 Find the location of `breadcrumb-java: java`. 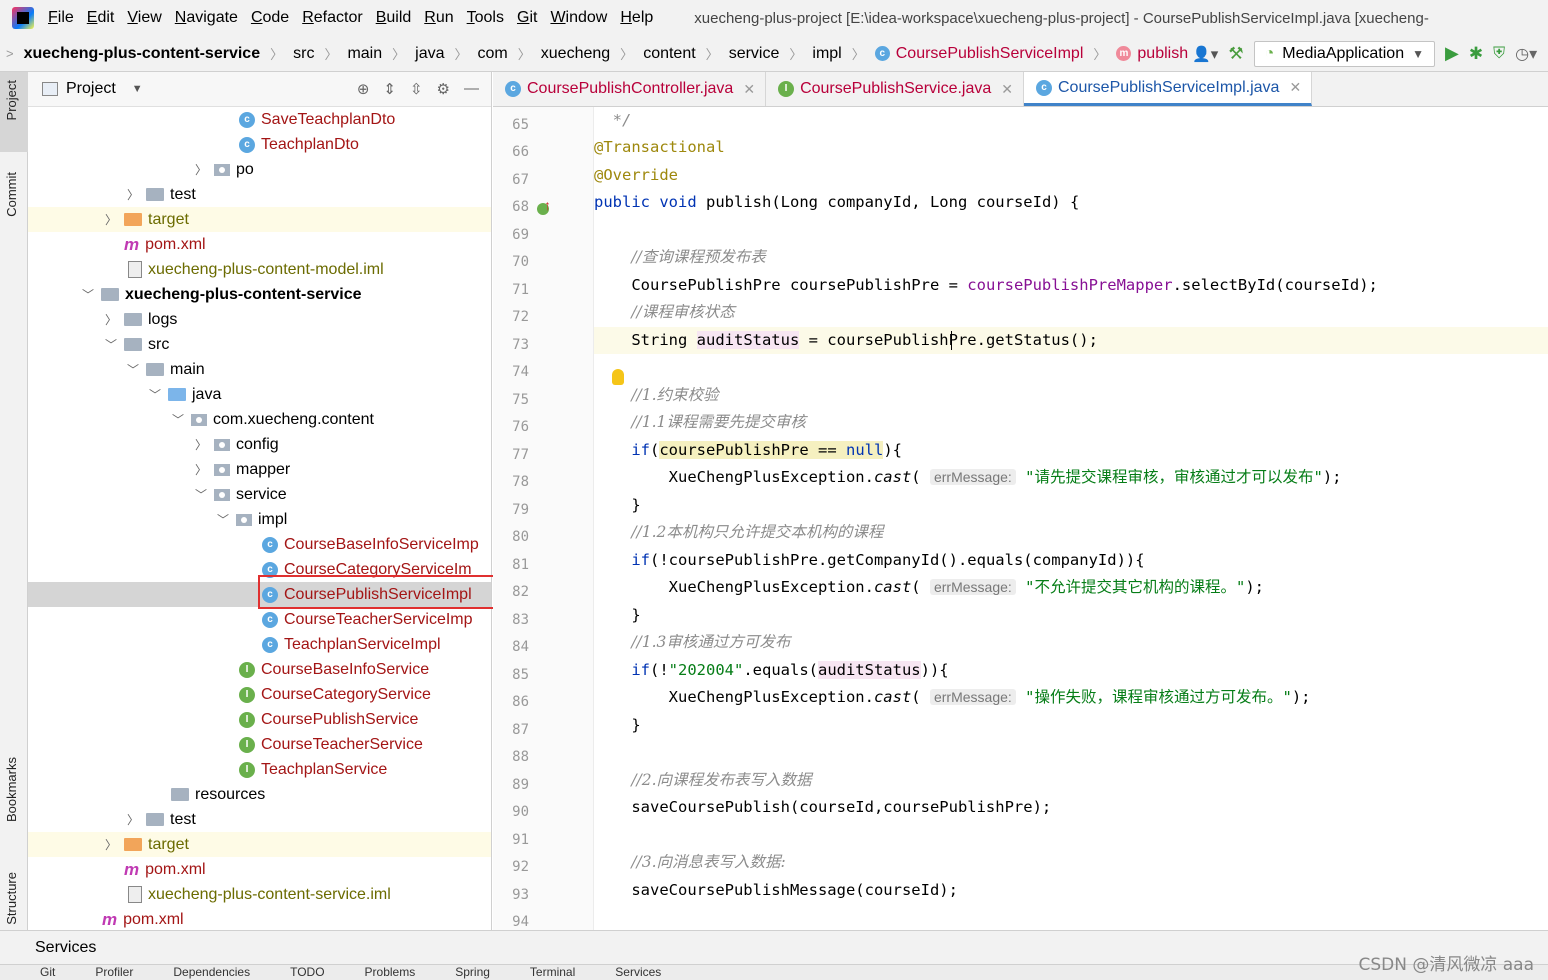

breadcrumb-java: java is located at coordinates (429, 54).